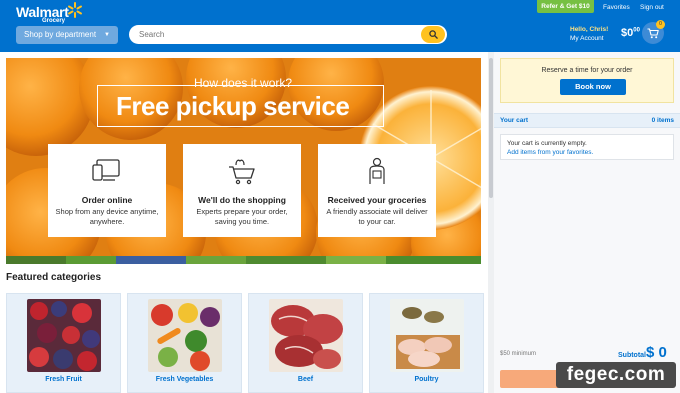 The image size is (680, 393). What do you see at coordinates (242, 200) in the screenshot?
I see `card-title: We'll do the shopping` at bounding box center [242, 200].